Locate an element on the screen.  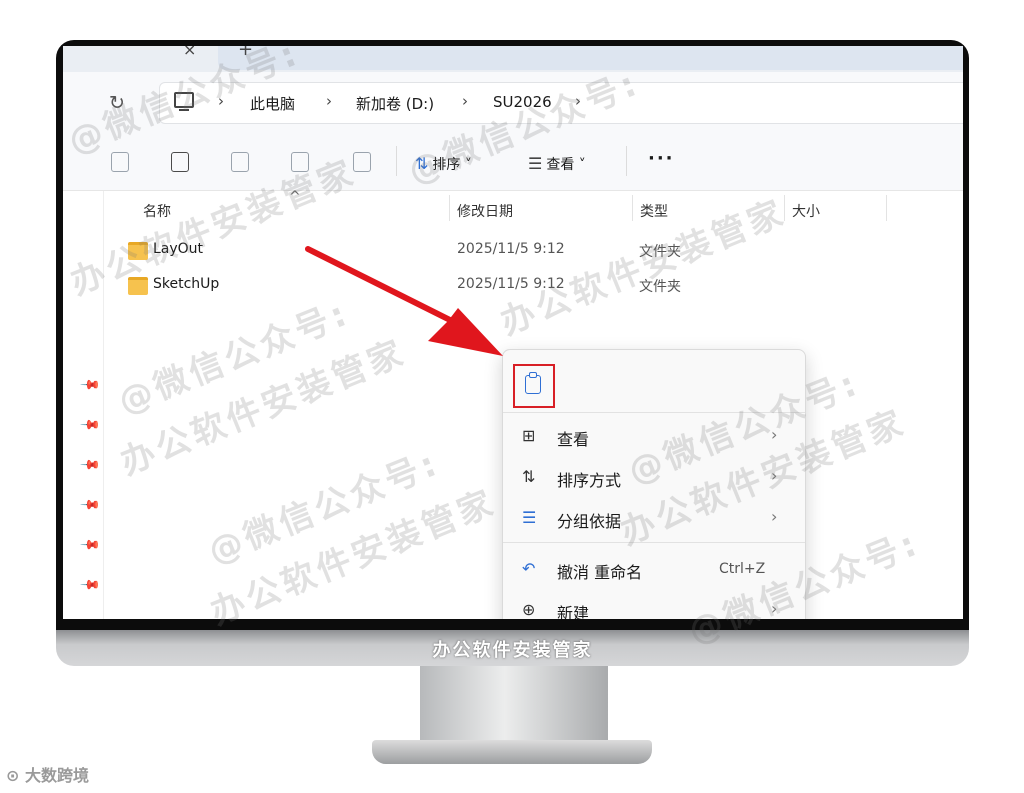
menu-item-label: 排序方式 is located at coordinates (589, 480).